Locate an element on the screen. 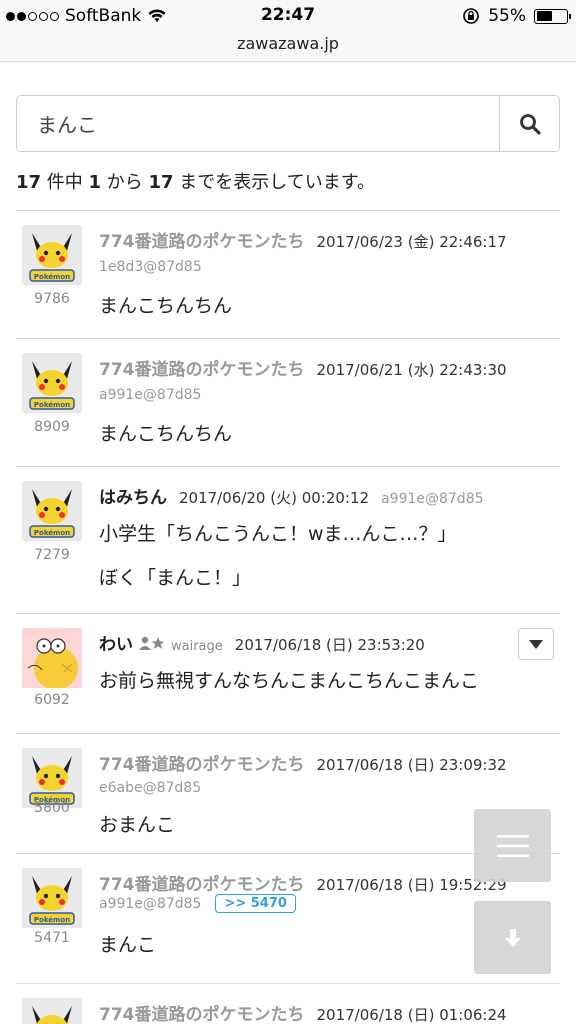 The width and height of the screenshot is (576, 1024). result-total: 17 is located at coordinates (29, 182).